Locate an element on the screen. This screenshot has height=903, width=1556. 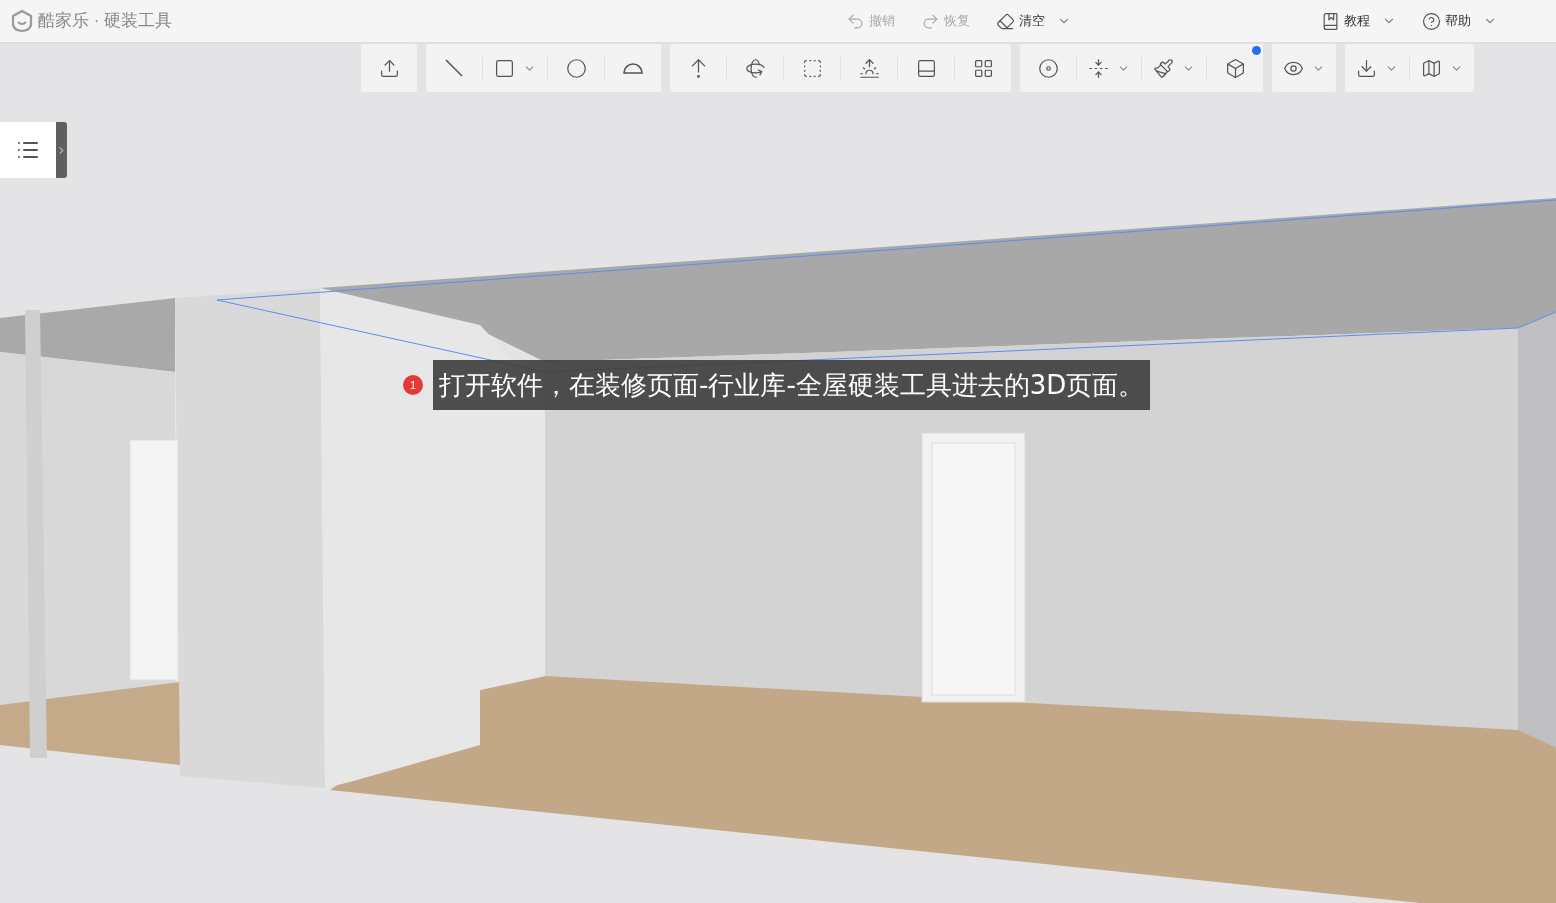
book-icon is located at coordinates (1330, 21).